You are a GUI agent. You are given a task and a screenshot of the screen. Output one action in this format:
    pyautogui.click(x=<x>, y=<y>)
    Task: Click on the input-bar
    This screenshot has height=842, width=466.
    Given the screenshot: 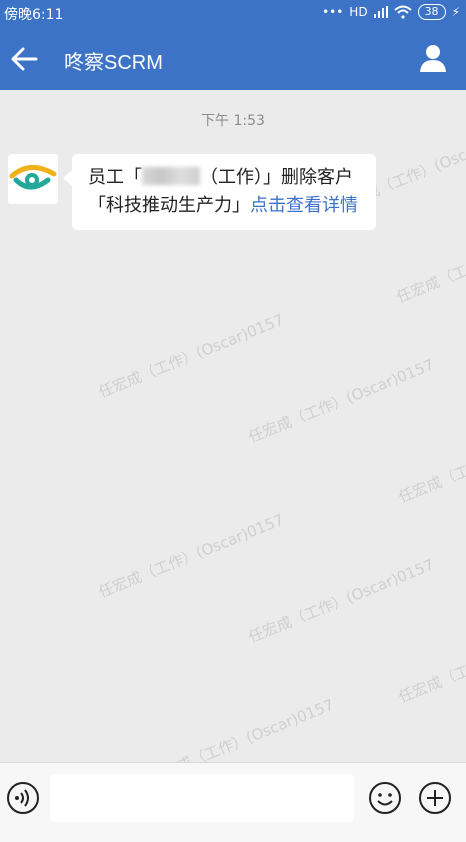 What is the action you would take?
    pyautogui.click(x=233, y=802)
    